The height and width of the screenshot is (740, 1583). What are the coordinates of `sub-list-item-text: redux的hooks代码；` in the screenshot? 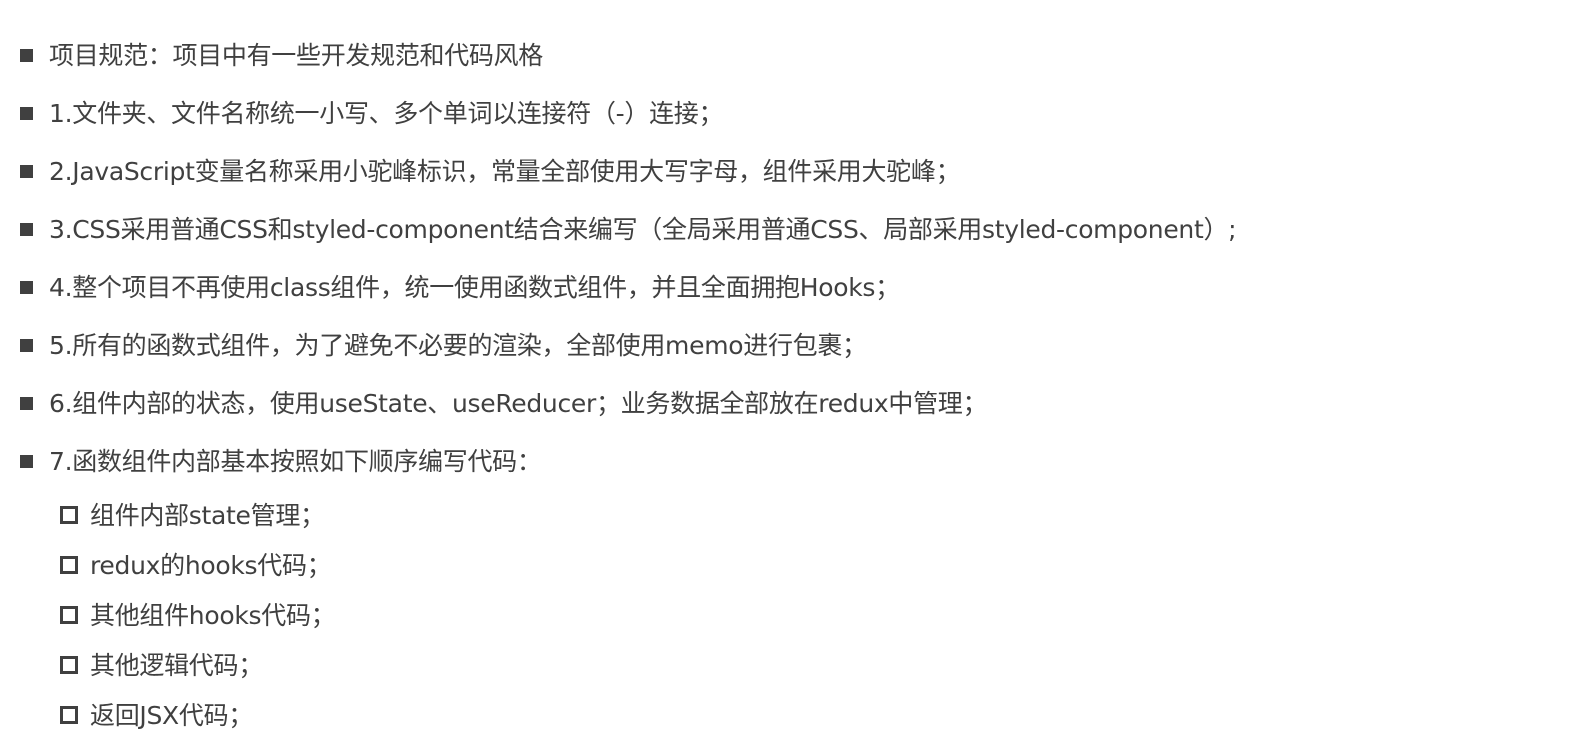 It's located at (211, 565).